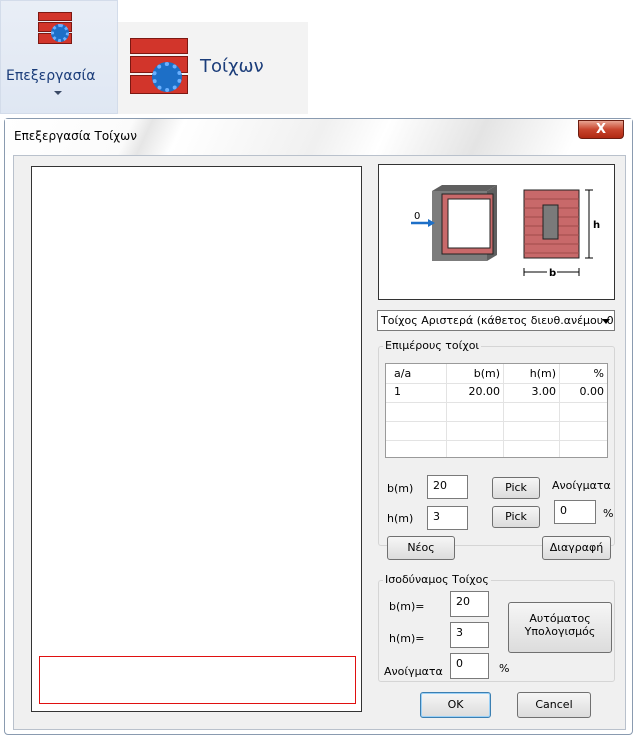 Image resolution: width=635 pixels, height=736 pixels. I want to click on table-cell: 1, so click(397, 391).